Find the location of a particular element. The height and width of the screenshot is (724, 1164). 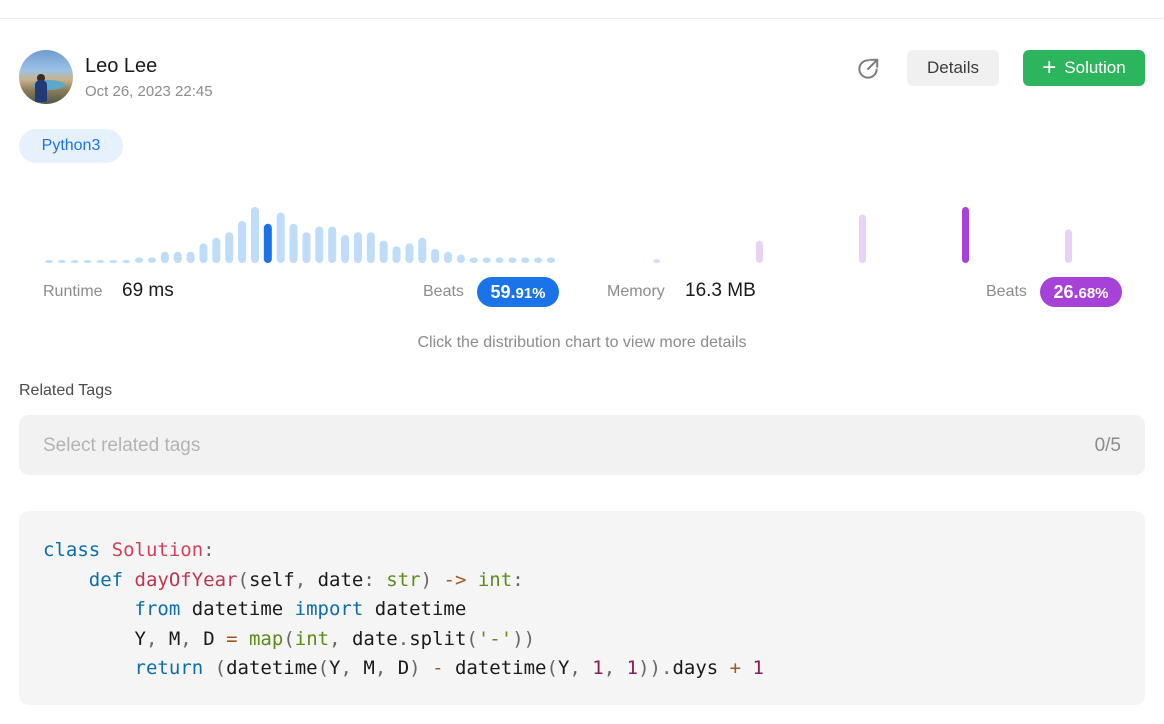

memory-beats-int: 26. is located at coordinates (1066, 292).